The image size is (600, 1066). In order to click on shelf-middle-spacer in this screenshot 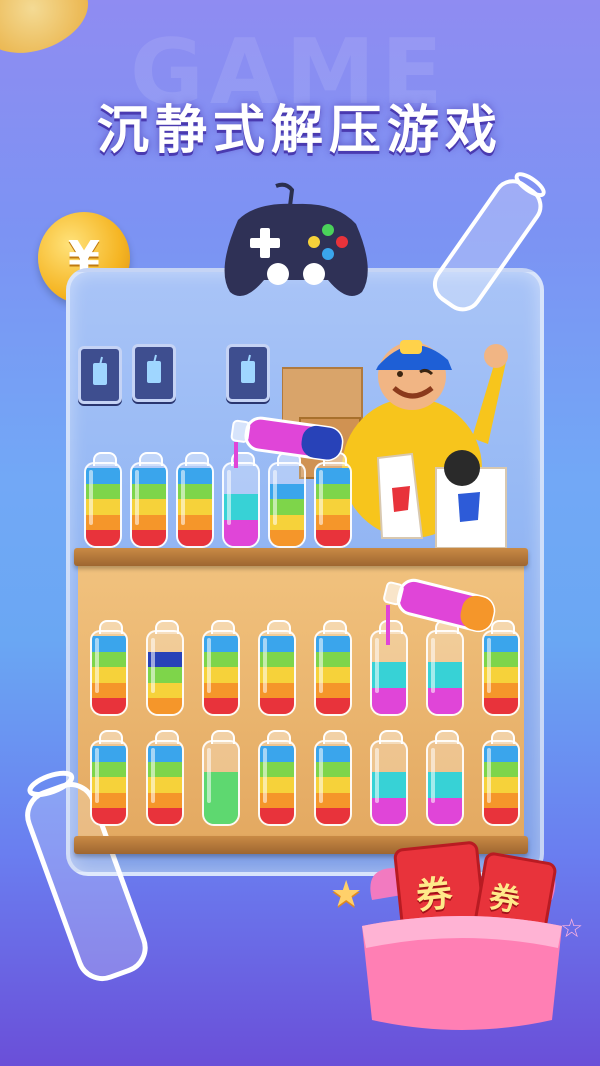, I will do `click(301, 725)`.